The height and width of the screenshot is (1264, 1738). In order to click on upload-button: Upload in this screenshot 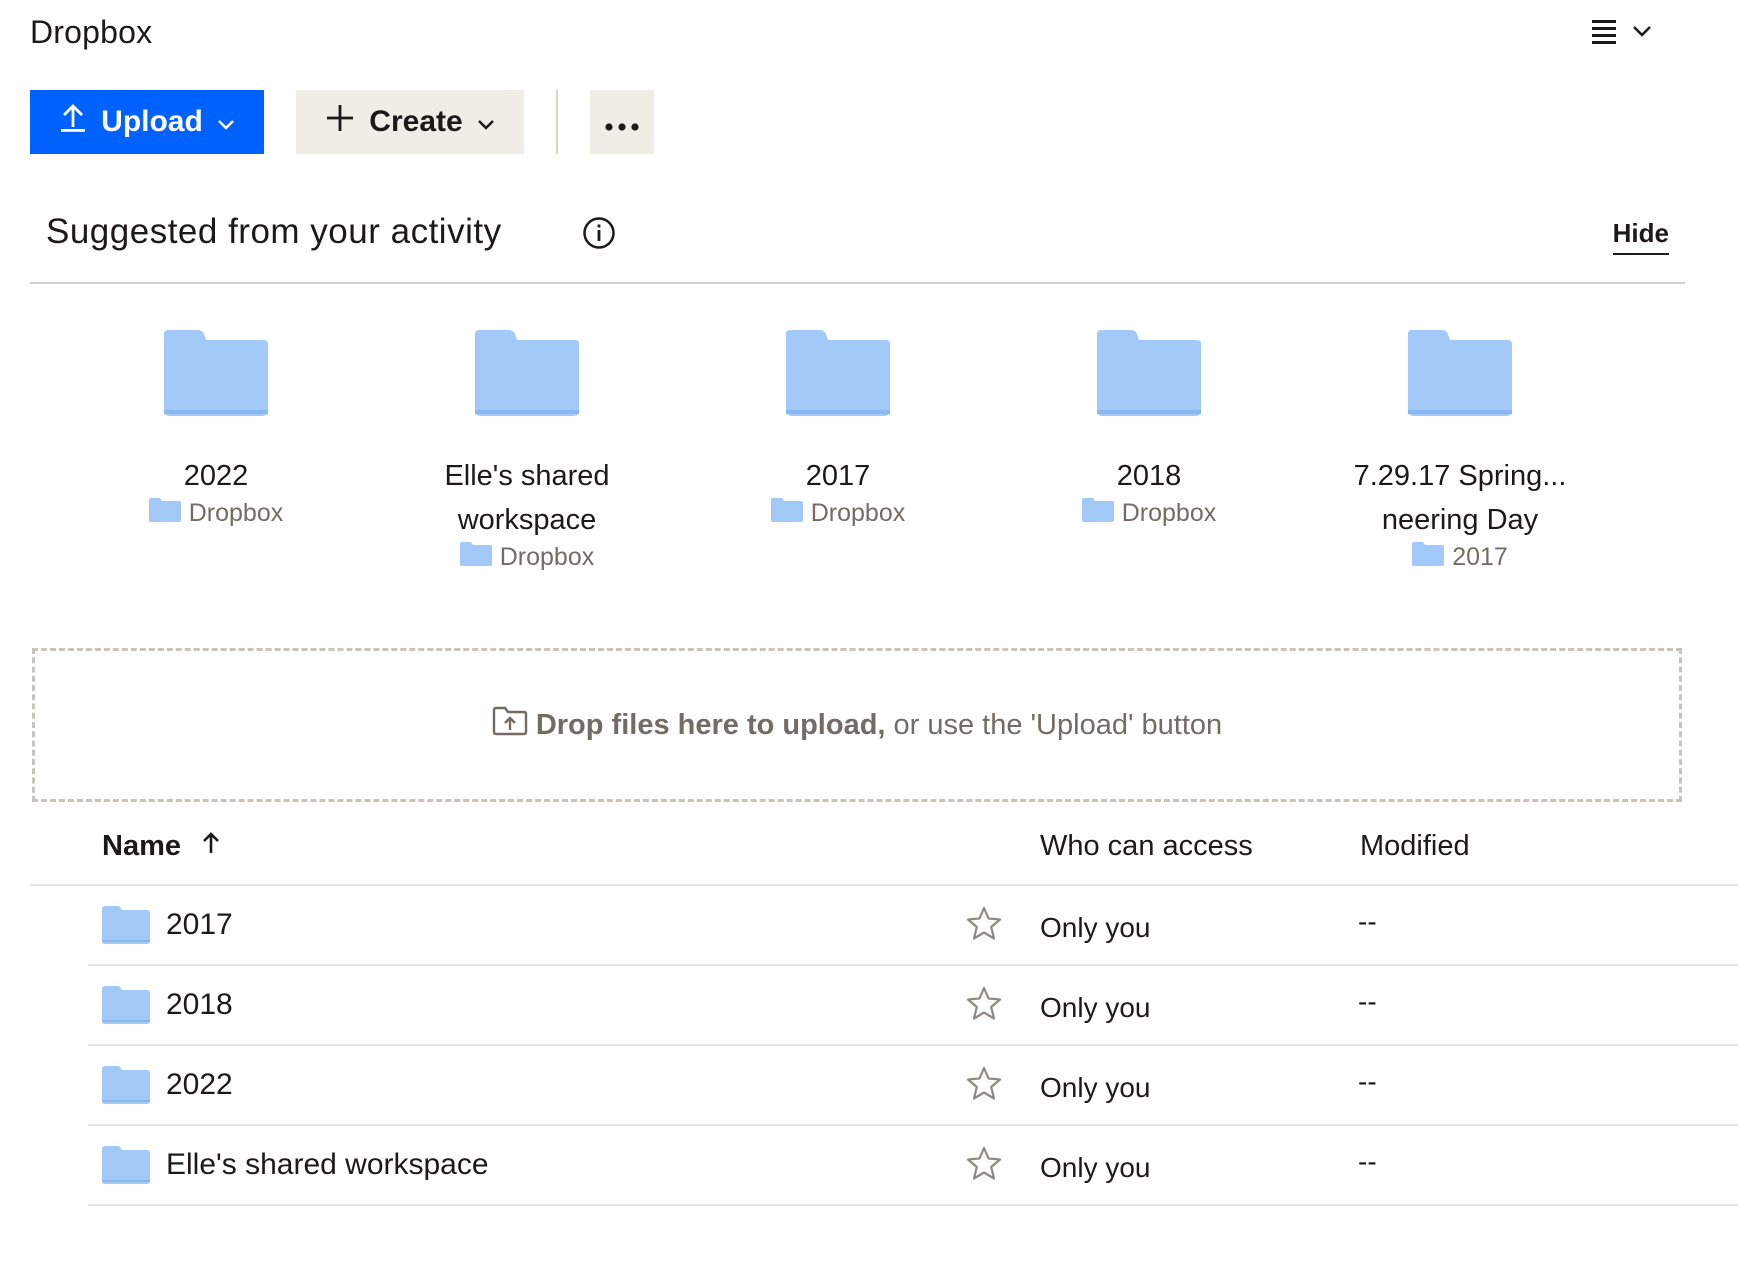, I will do `click(147, 122)`.